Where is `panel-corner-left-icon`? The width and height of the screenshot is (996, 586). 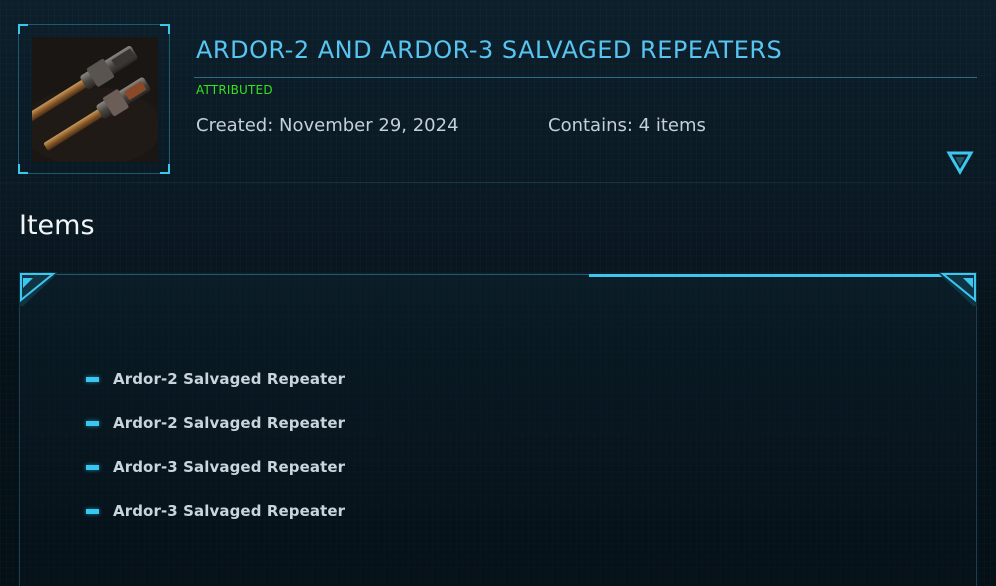
panel-corner-left-icon is located at coordinates (38, 289).